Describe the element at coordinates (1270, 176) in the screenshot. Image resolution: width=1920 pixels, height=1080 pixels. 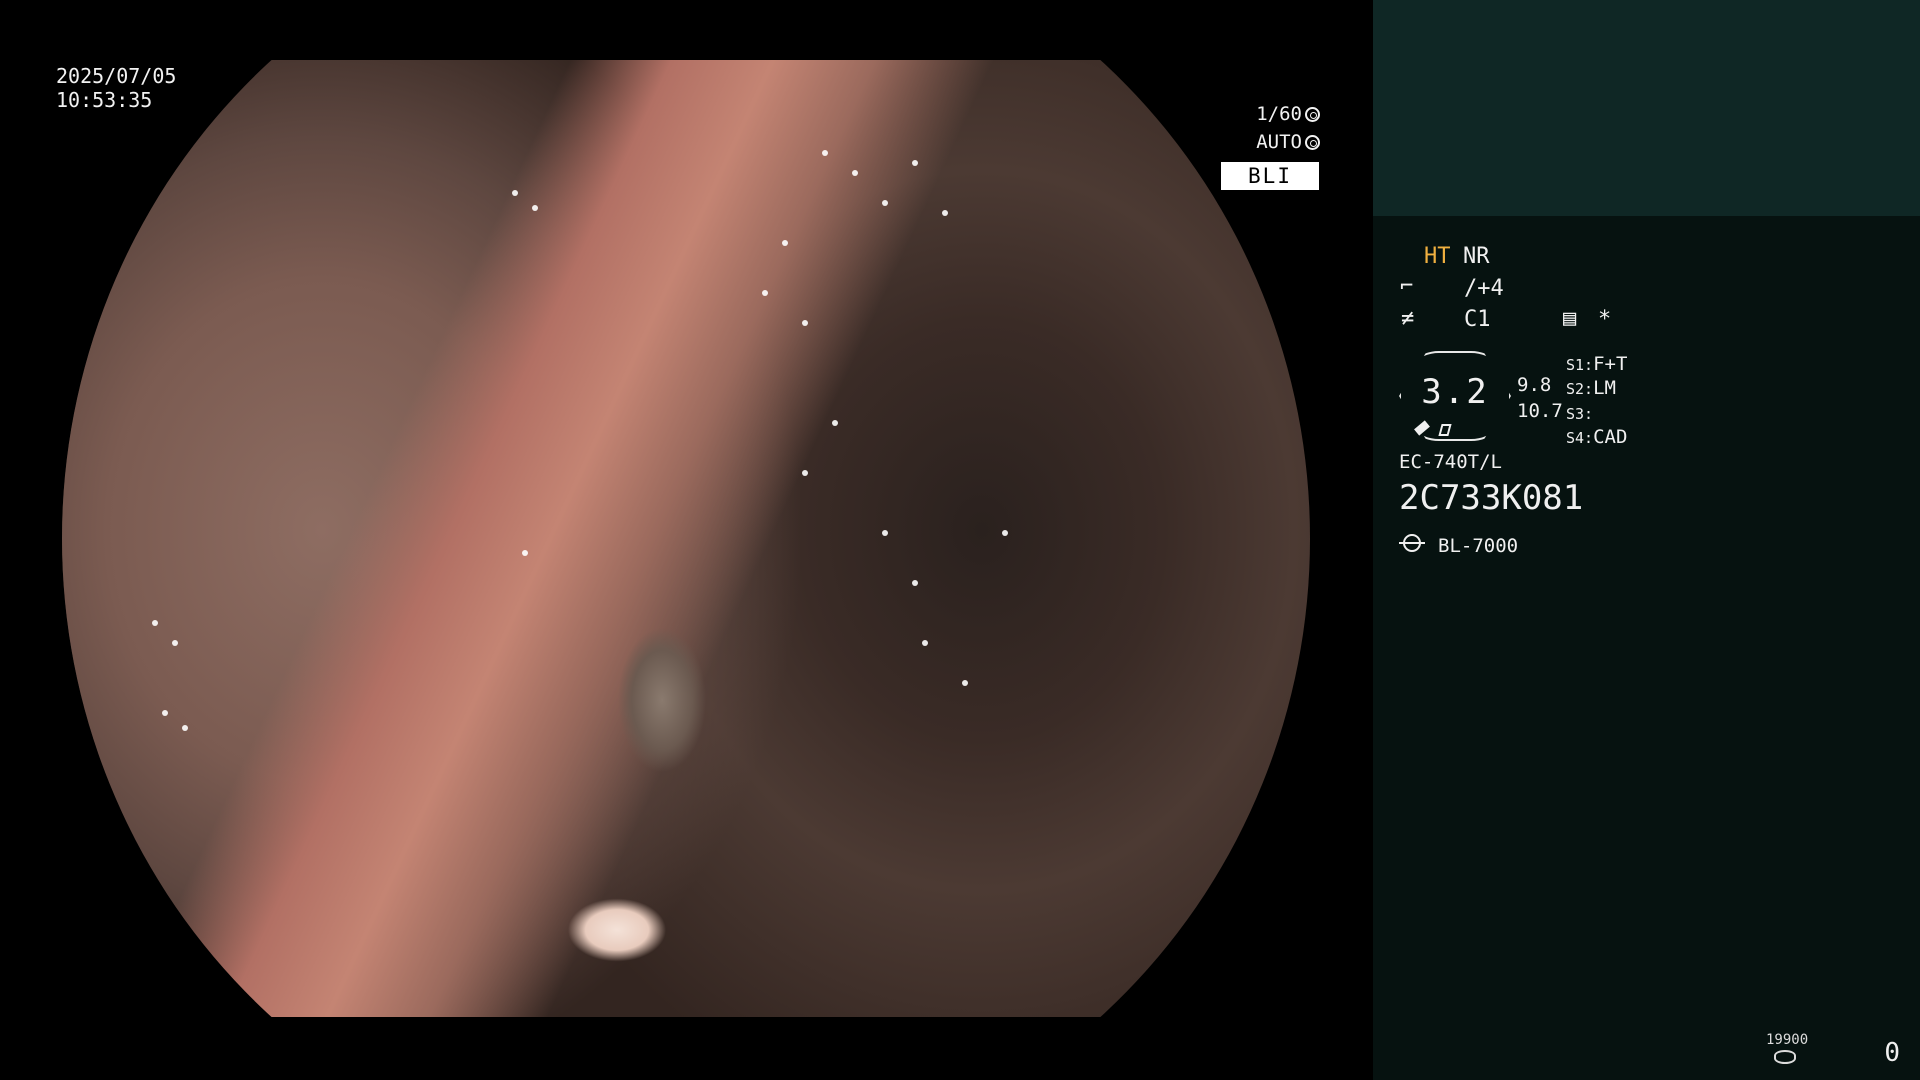
I see `imaging-mode-badge: BLI` at that location.